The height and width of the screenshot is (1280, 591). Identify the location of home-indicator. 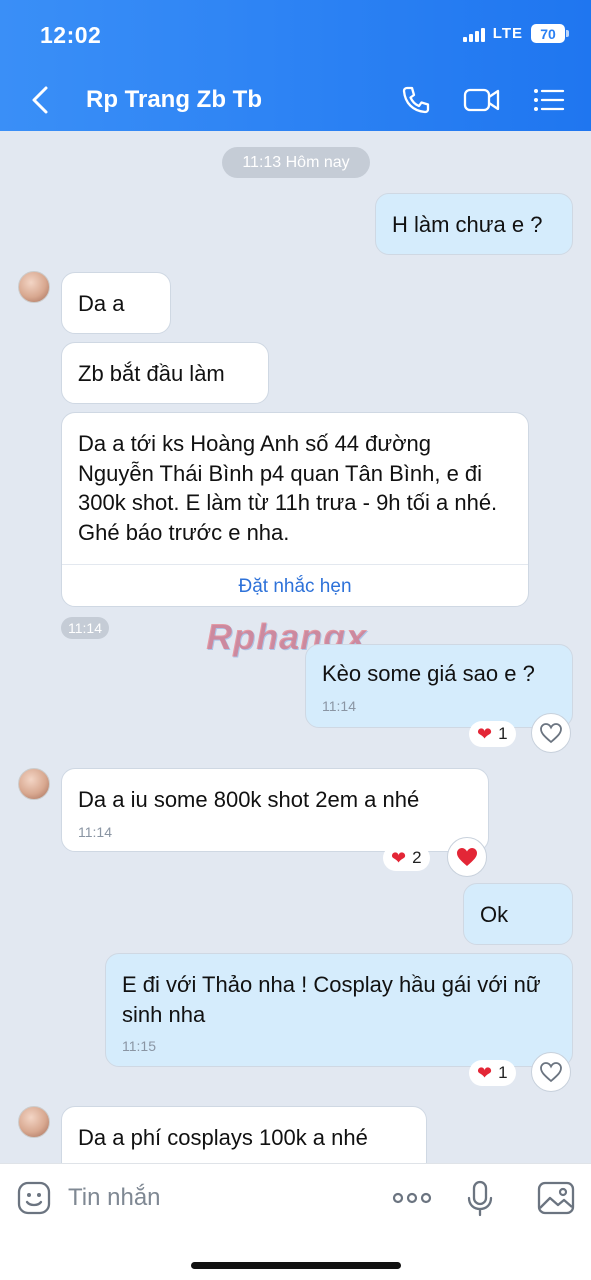
(296, 1265).